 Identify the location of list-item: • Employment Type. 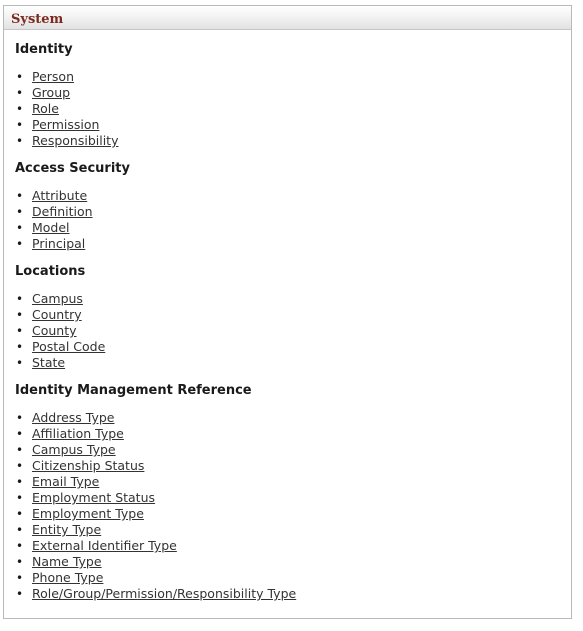
(293, 514).